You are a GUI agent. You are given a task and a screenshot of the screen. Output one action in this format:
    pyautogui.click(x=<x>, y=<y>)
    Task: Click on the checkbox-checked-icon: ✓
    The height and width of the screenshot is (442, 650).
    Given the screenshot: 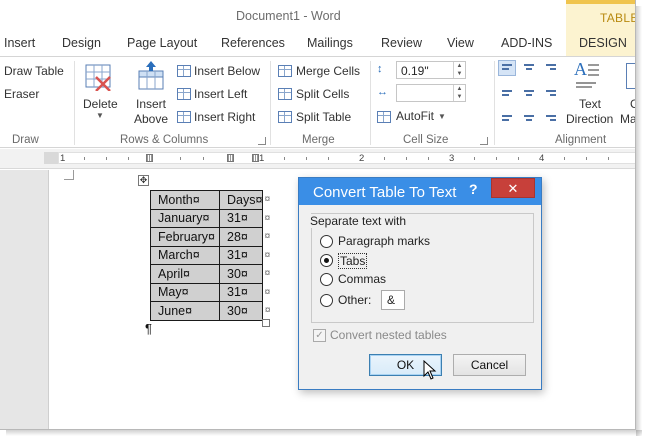 What is the action you would take?
    pyautogui.click(x=319, y=335)
    